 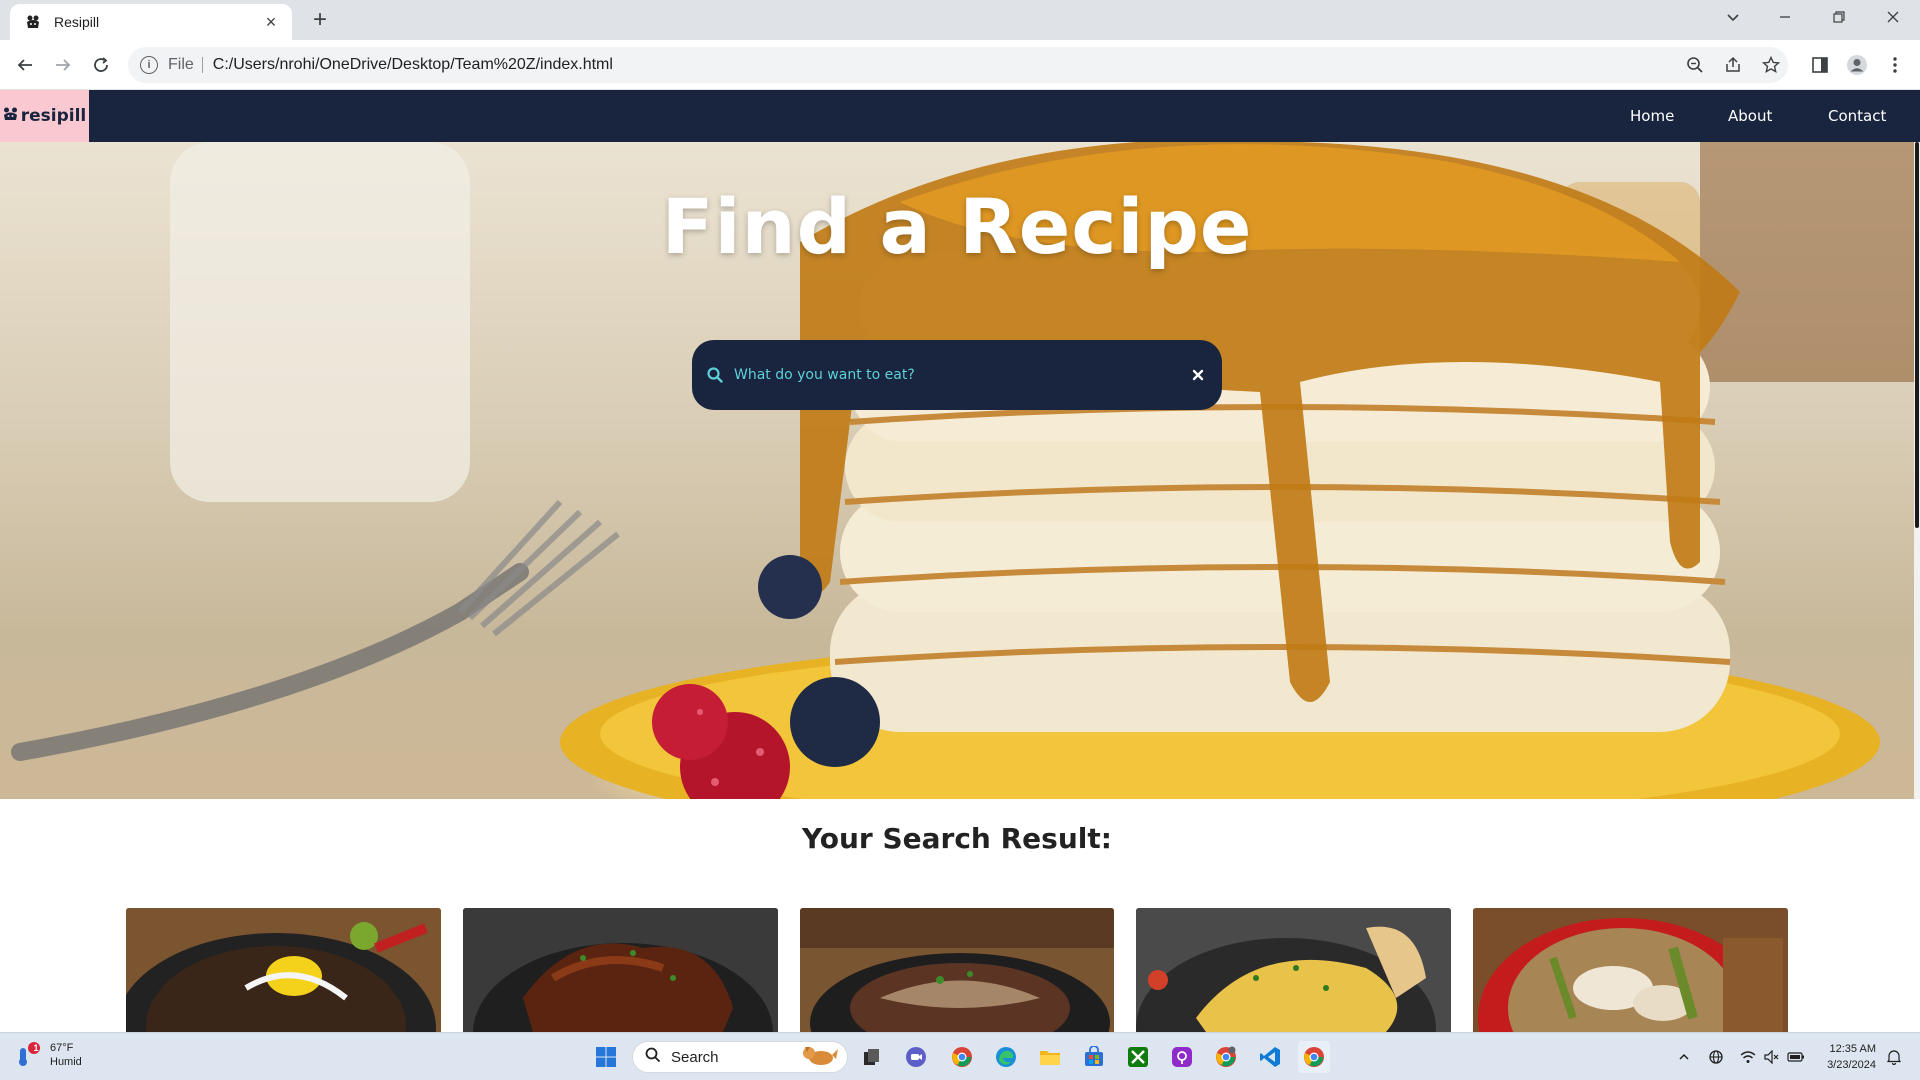 What do you see at coordinates (66, 1062) in the screenshot?
I see `weather-desc: Humid` at bounding box center [66, 1062].